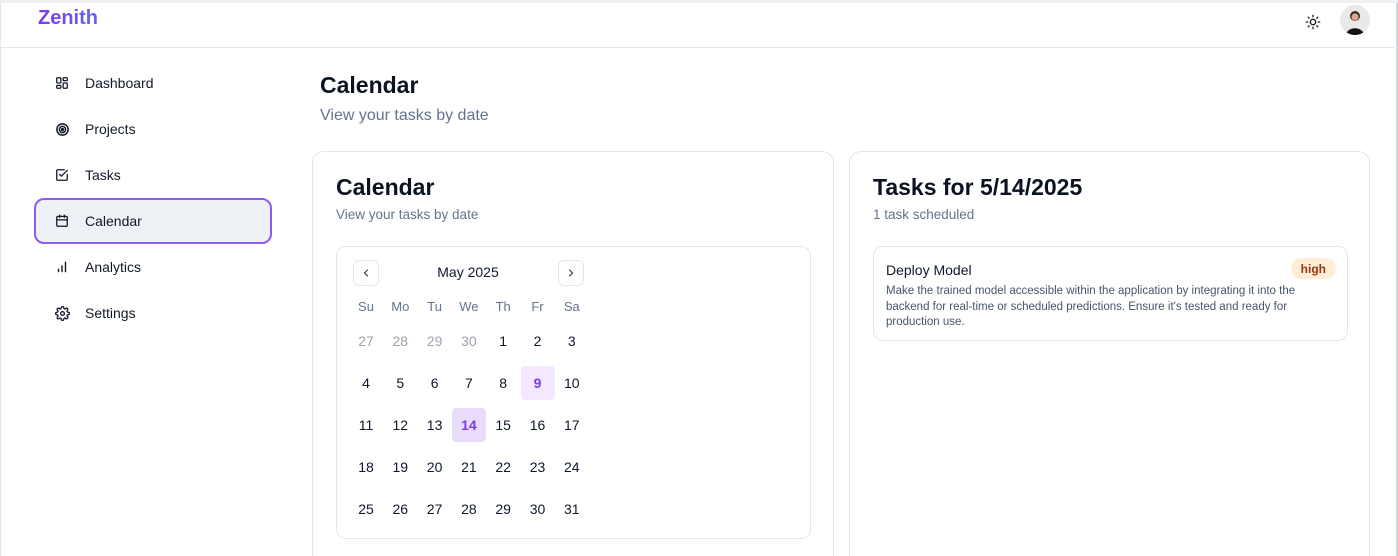 The height and width of the screenshot is (556, 1398). What do you see at coordinates (699, 24) in the screenshot?
I see `top-bar: Zenith` at bounding box center [699, 24].